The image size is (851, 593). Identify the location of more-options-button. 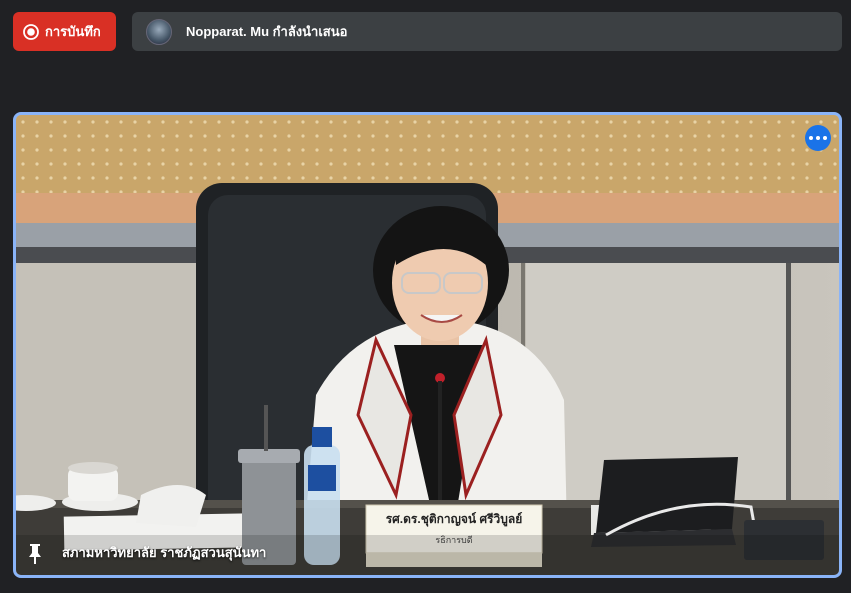
(818, 138).